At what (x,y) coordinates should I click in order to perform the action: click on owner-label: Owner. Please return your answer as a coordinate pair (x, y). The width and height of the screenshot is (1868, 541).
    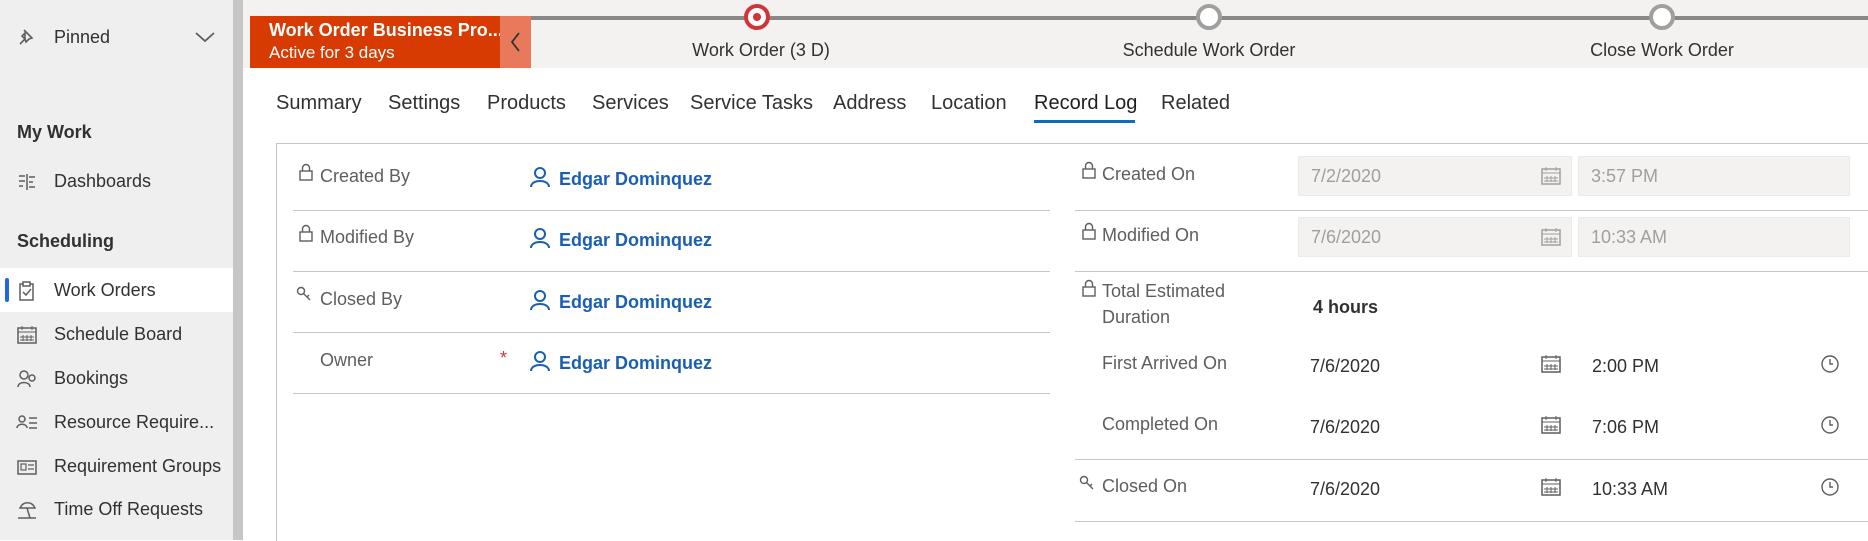
    Looking at the image, I should click on (347, 360).